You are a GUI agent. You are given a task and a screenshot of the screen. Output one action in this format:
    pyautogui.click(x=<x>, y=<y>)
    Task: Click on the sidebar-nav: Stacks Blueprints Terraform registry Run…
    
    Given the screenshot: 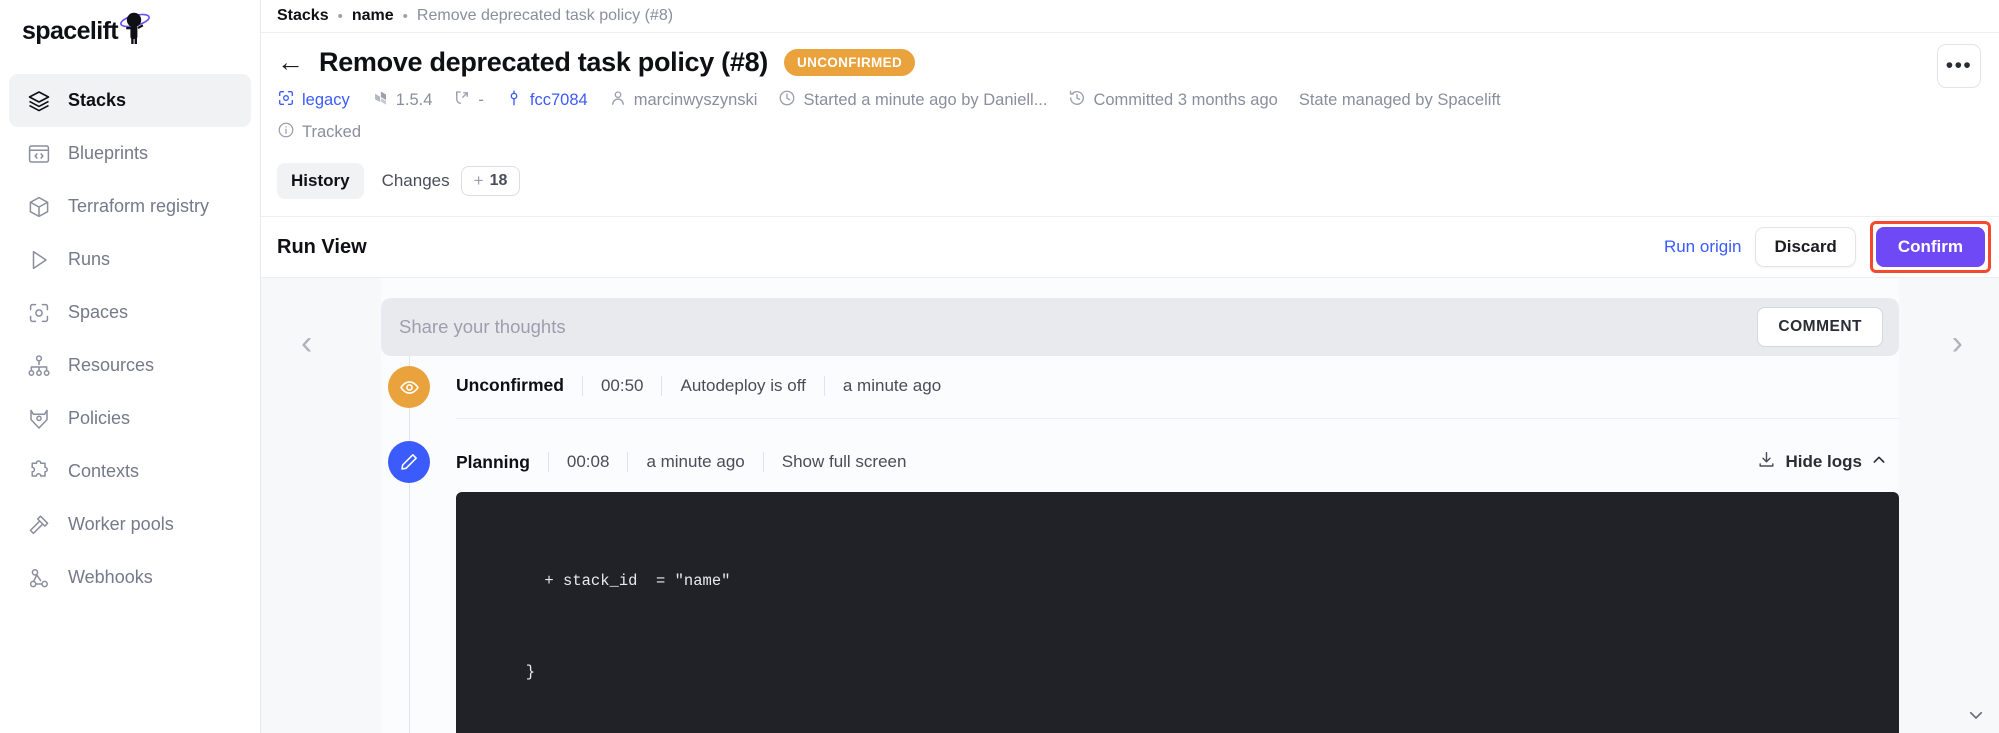 What is the action you would take?
    pyautogui.click(x=130, y=339)
    